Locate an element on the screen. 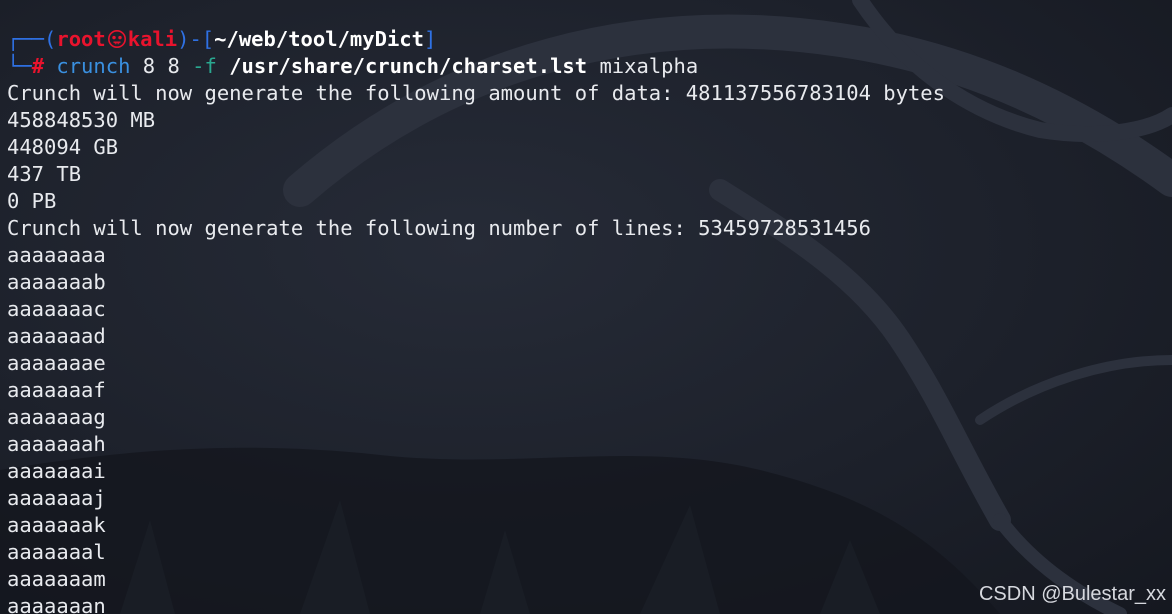 The height and width of the screenshot is (614, 1172). prompt-corner-top: ┌──( is located at coordinates (32, 39).